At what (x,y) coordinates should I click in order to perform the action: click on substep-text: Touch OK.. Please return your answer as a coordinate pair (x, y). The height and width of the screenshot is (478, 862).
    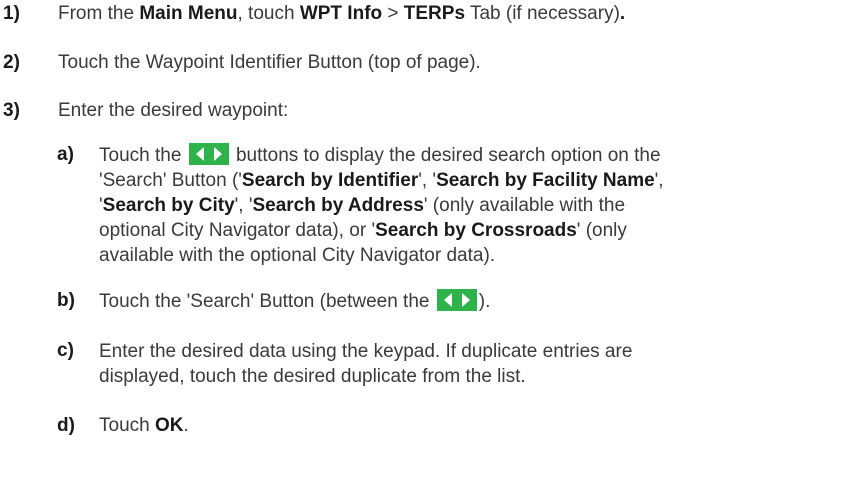
    Looking at the image, I should click on (479, 426).